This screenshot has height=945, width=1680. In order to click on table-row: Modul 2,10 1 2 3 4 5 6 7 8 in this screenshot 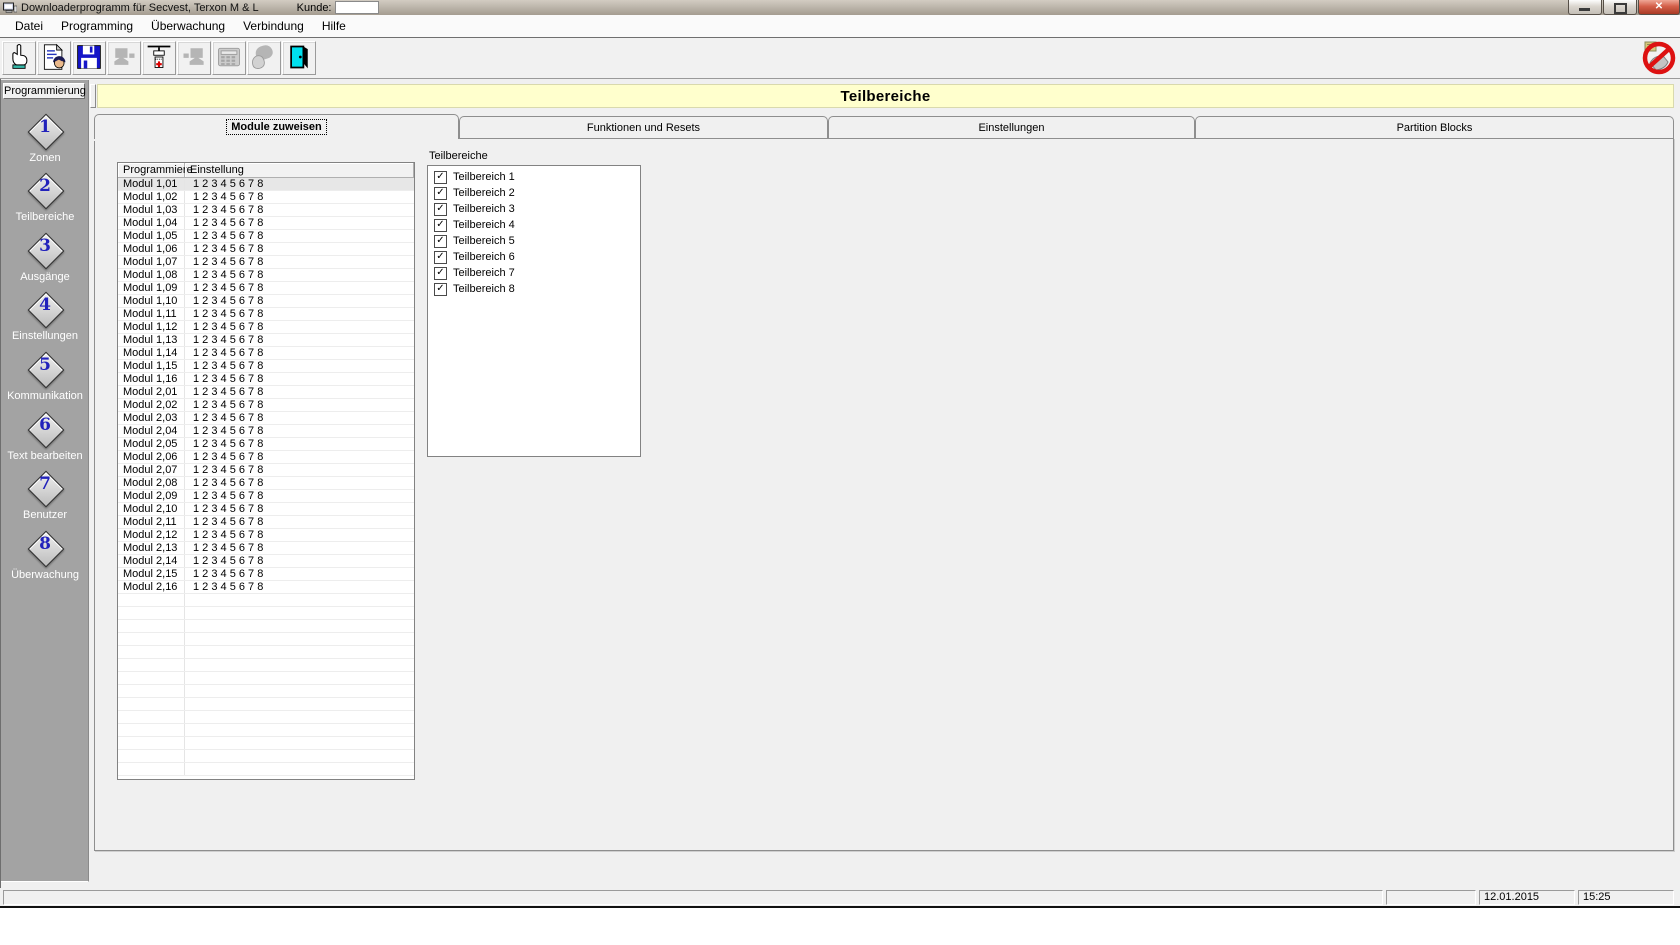, I will do `click(266, 509)`.